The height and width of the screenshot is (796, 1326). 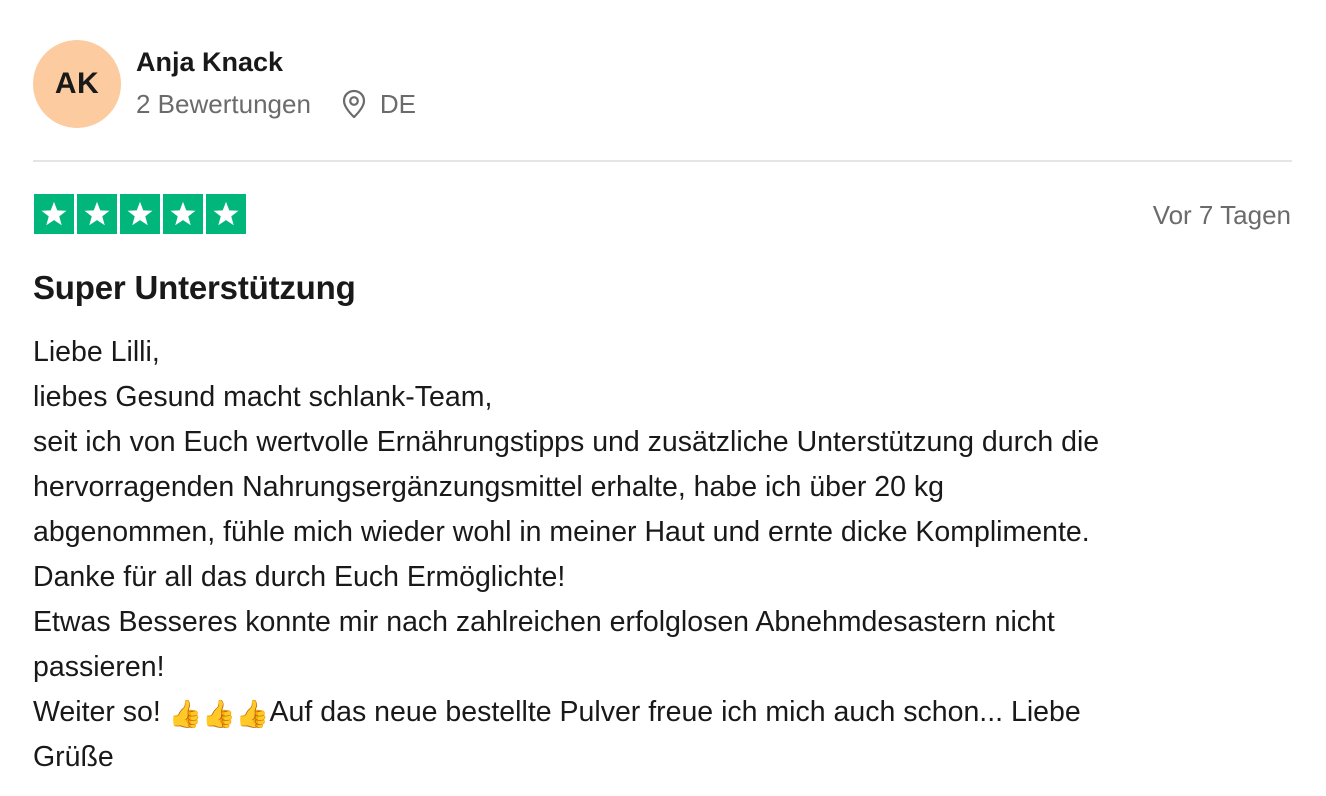 What do you see at coordinates (1221, 215) in the screenshot?
I see `review-date: Vor 7 Tagen` at bounding box center [1221, 215].